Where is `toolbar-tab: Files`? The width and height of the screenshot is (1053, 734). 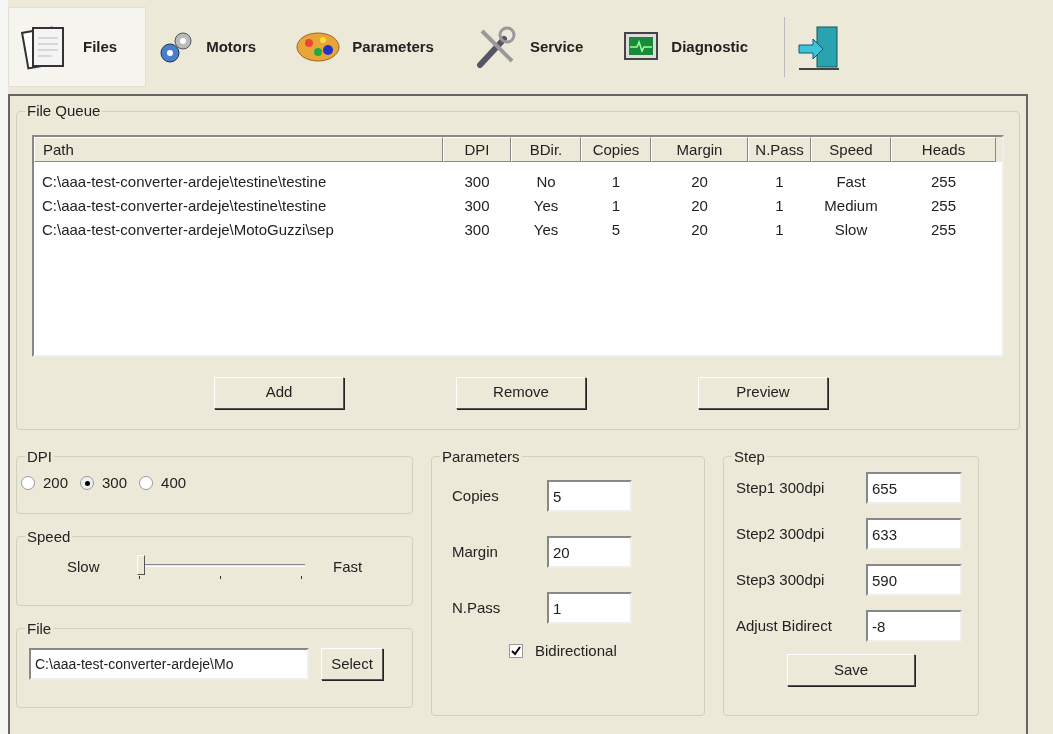
toolbar-tab: Files is located at coordinates (77, 47).